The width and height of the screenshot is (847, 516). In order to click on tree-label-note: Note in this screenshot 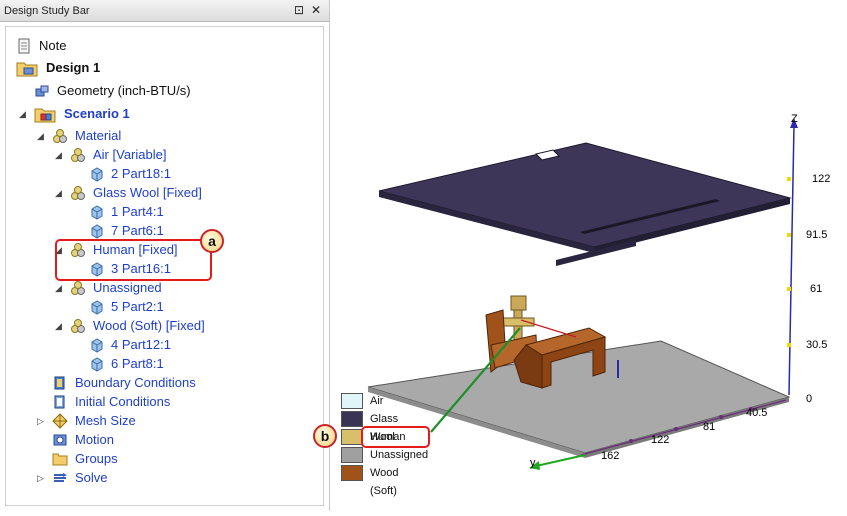, I will do `click(53, 45)`.